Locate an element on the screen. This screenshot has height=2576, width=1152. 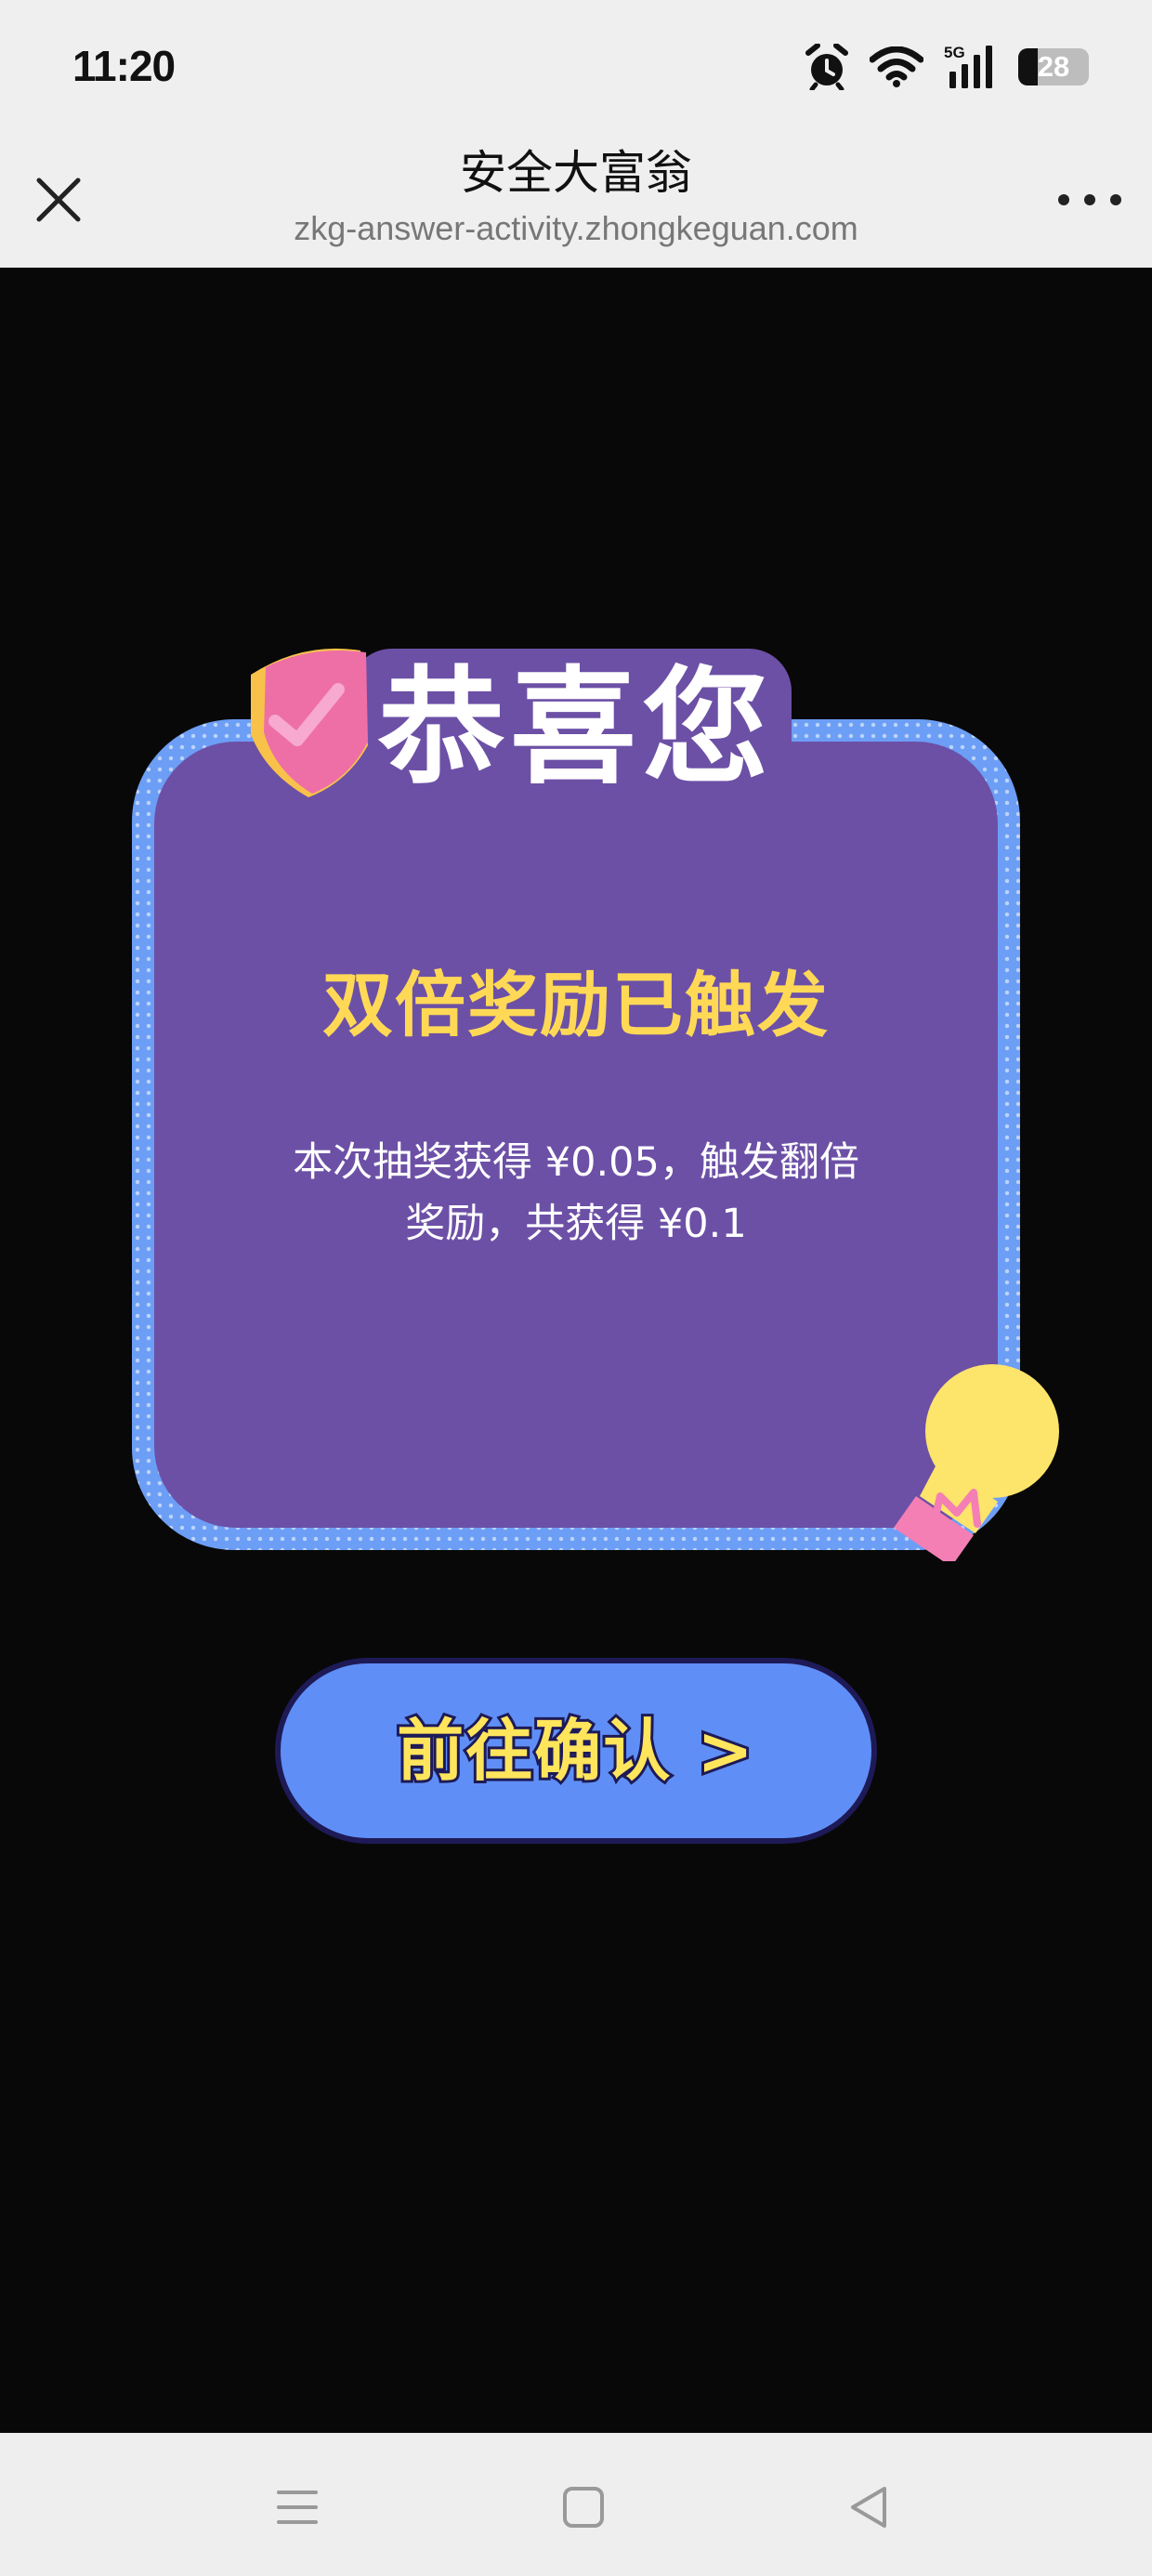
battery-icon: 28 is located at coordinates (1053, 66).